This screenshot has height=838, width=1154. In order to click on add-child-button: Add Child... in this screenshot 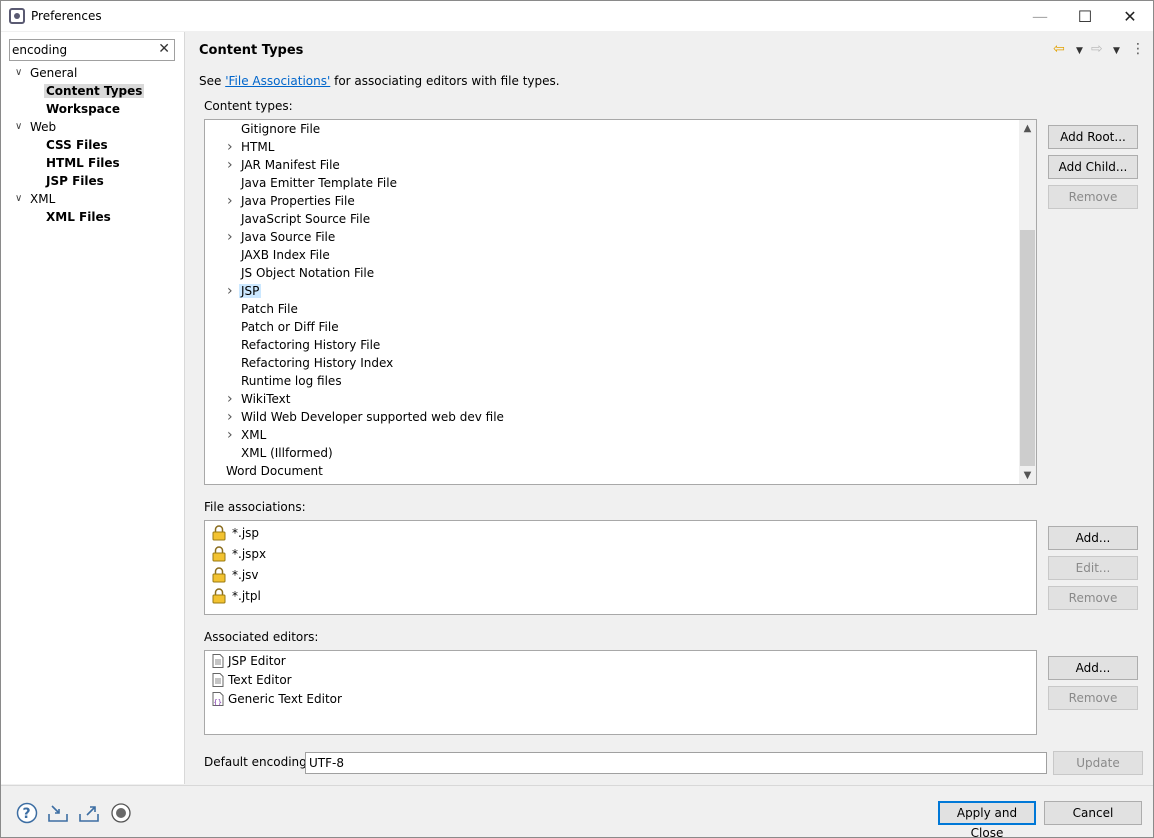, I will do `click(1093, 167)`.